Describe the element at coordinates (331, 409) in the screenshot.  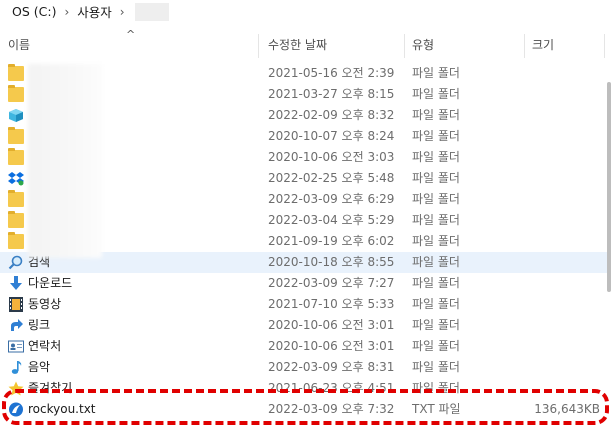
I see `row-modified-date: 2022-03-09 오후 7:32` at that location.